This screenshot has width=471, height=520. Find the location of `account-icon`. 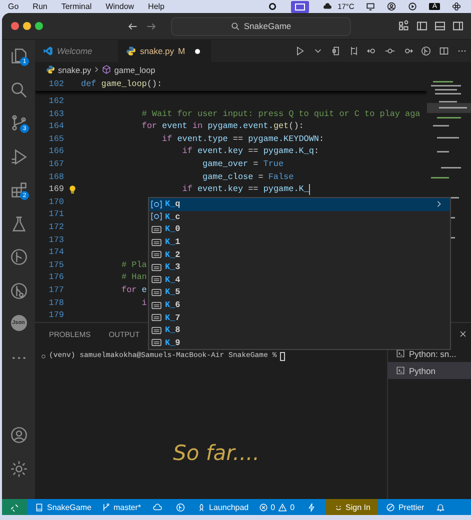

account-icon is located at coordinates (19, 435).